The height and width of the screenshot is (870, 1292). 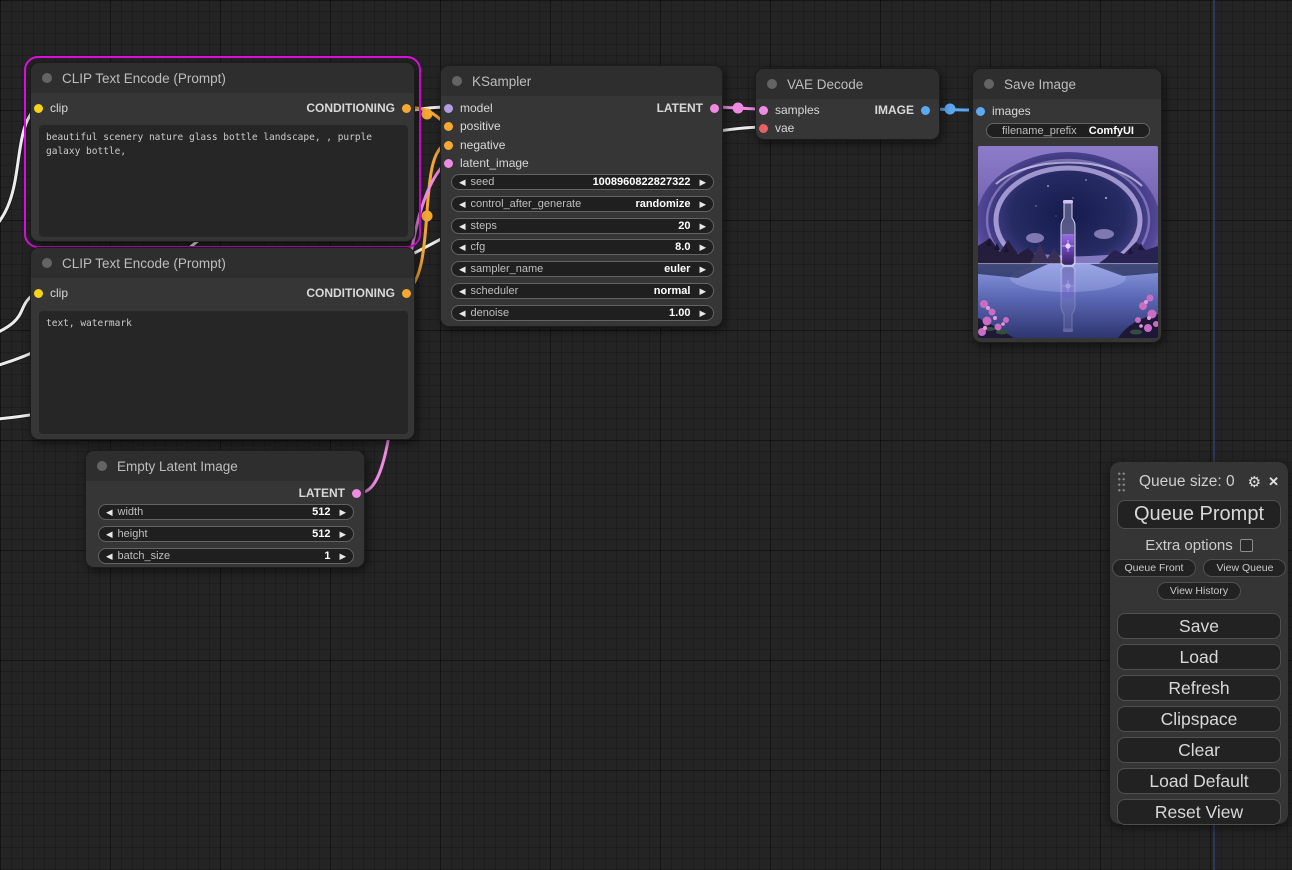 I want to click on load-button: Load, so click(x=1199, y=657).